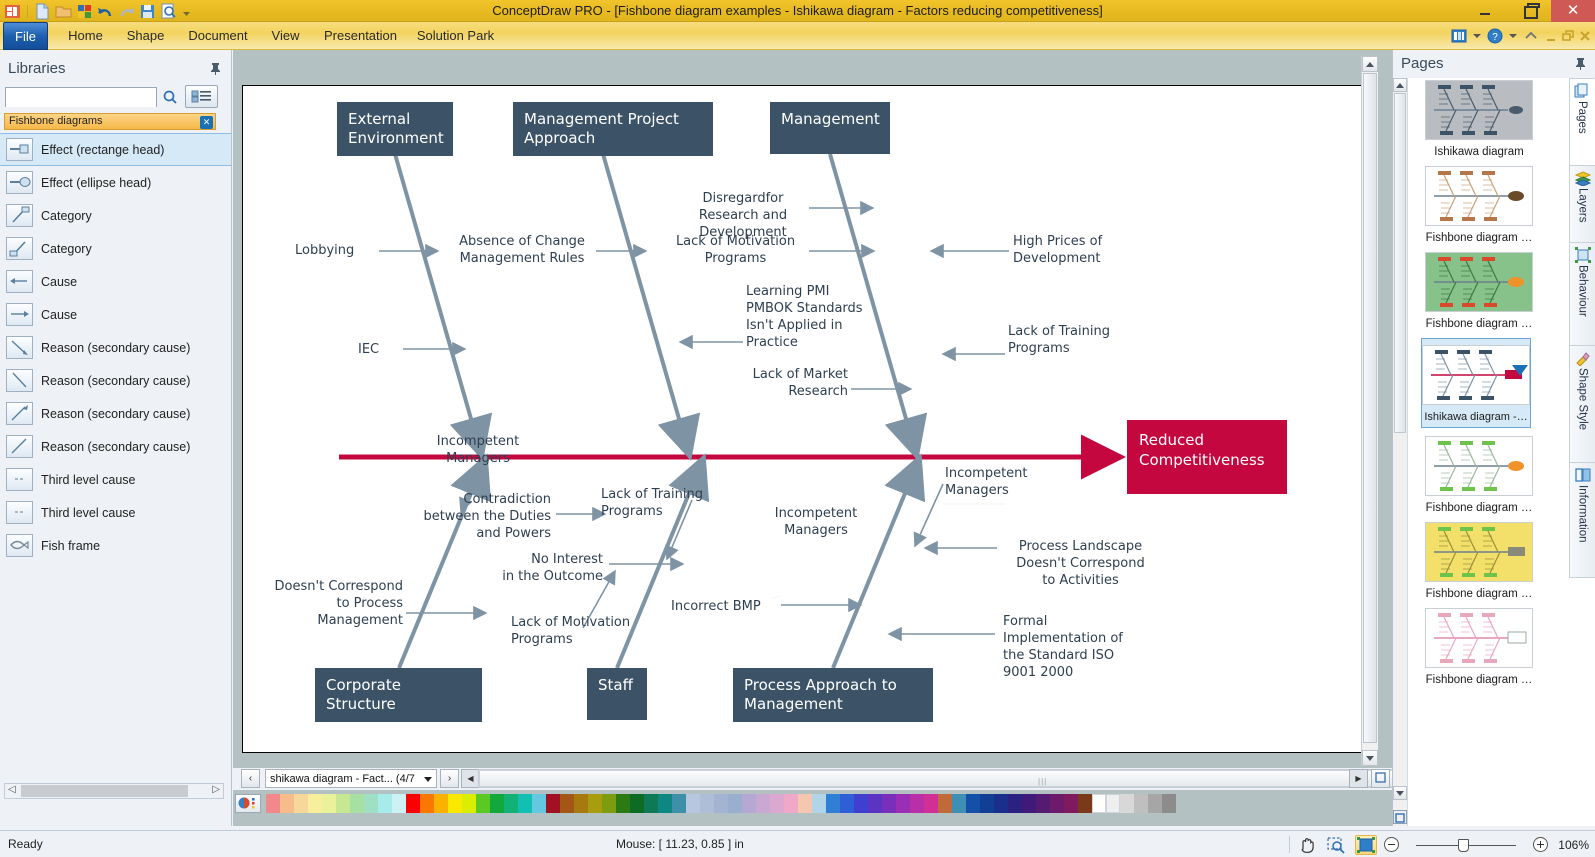  Describe the element at coordinates (1513, 36) in the screenshot. I see `help-caret-icon` at that location.